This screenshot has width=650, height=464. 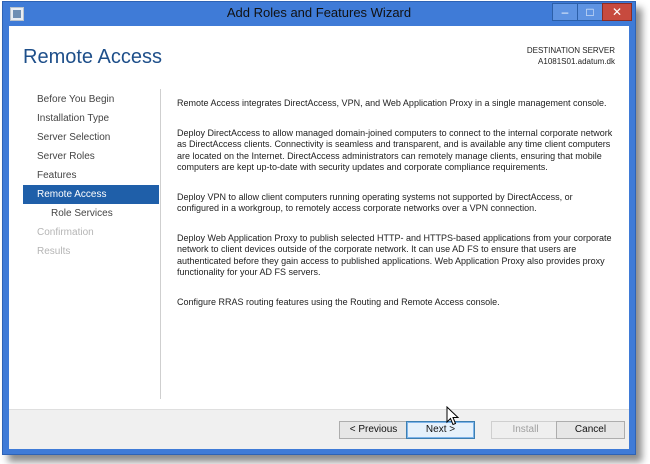 What do you see at coordinates (91, 194) in the screenshot?
I see `nav-item-remote-access: Remote Access` at bounding box center [91, 194].